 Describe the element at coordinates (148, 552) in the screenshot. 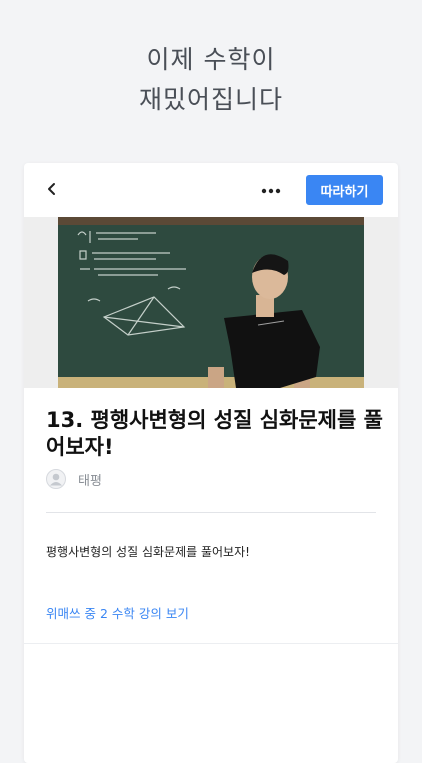

I see `video-description: 평행사변형의 성질 심화문제를 풀어보자!` at that location.